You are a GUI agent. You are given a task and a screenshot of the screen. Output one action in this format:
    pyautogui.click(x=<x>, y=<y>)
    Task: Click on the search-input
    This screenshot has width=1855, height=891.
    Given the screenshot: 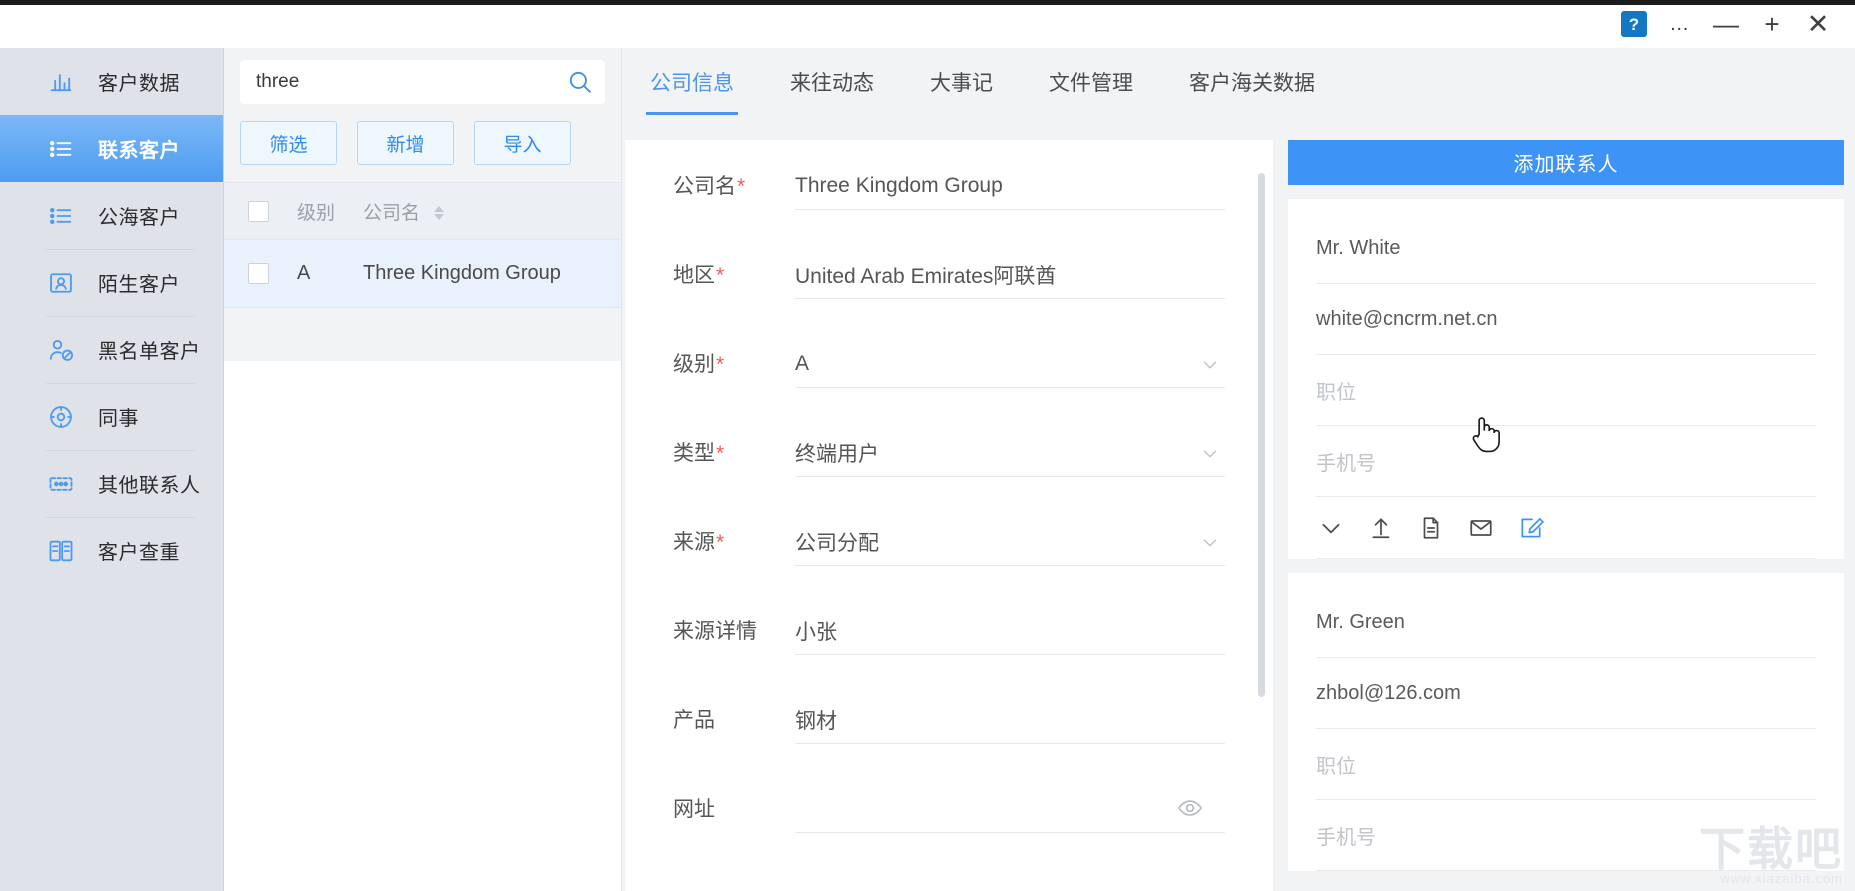 What is the action you would take?
    pyautogui.click(x=411, y=82)
    